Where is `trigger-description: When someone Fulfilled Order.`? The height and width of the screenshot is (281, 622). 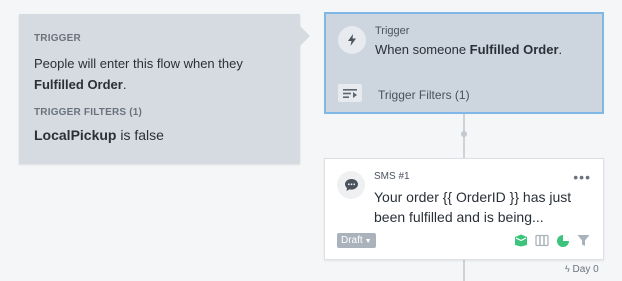 trigger-description: When someone Fulfilled Order. is located at coordinates (469, 49).